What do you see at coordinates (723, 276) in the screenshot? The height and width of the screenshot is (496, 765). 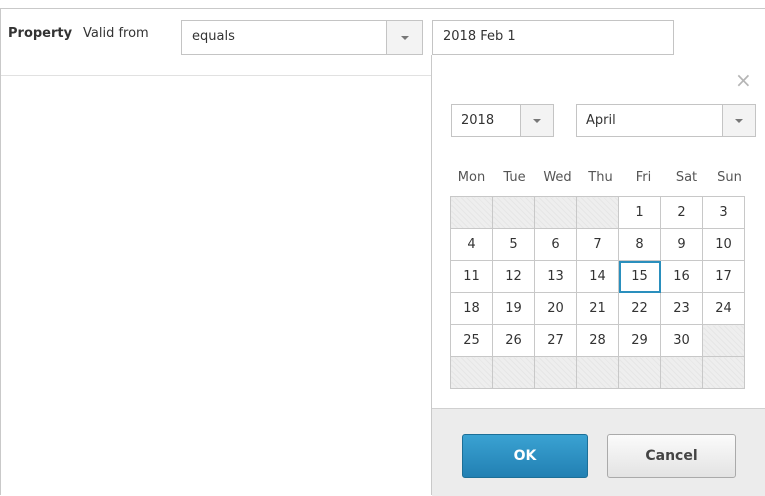 I see `calendar-day: 17` at bounding box center [723, 276].